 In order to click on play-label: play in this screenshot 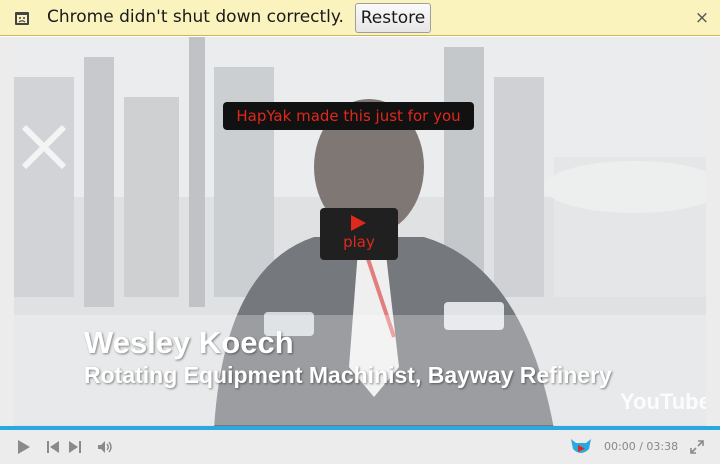, I will do `click(359, 242)`.